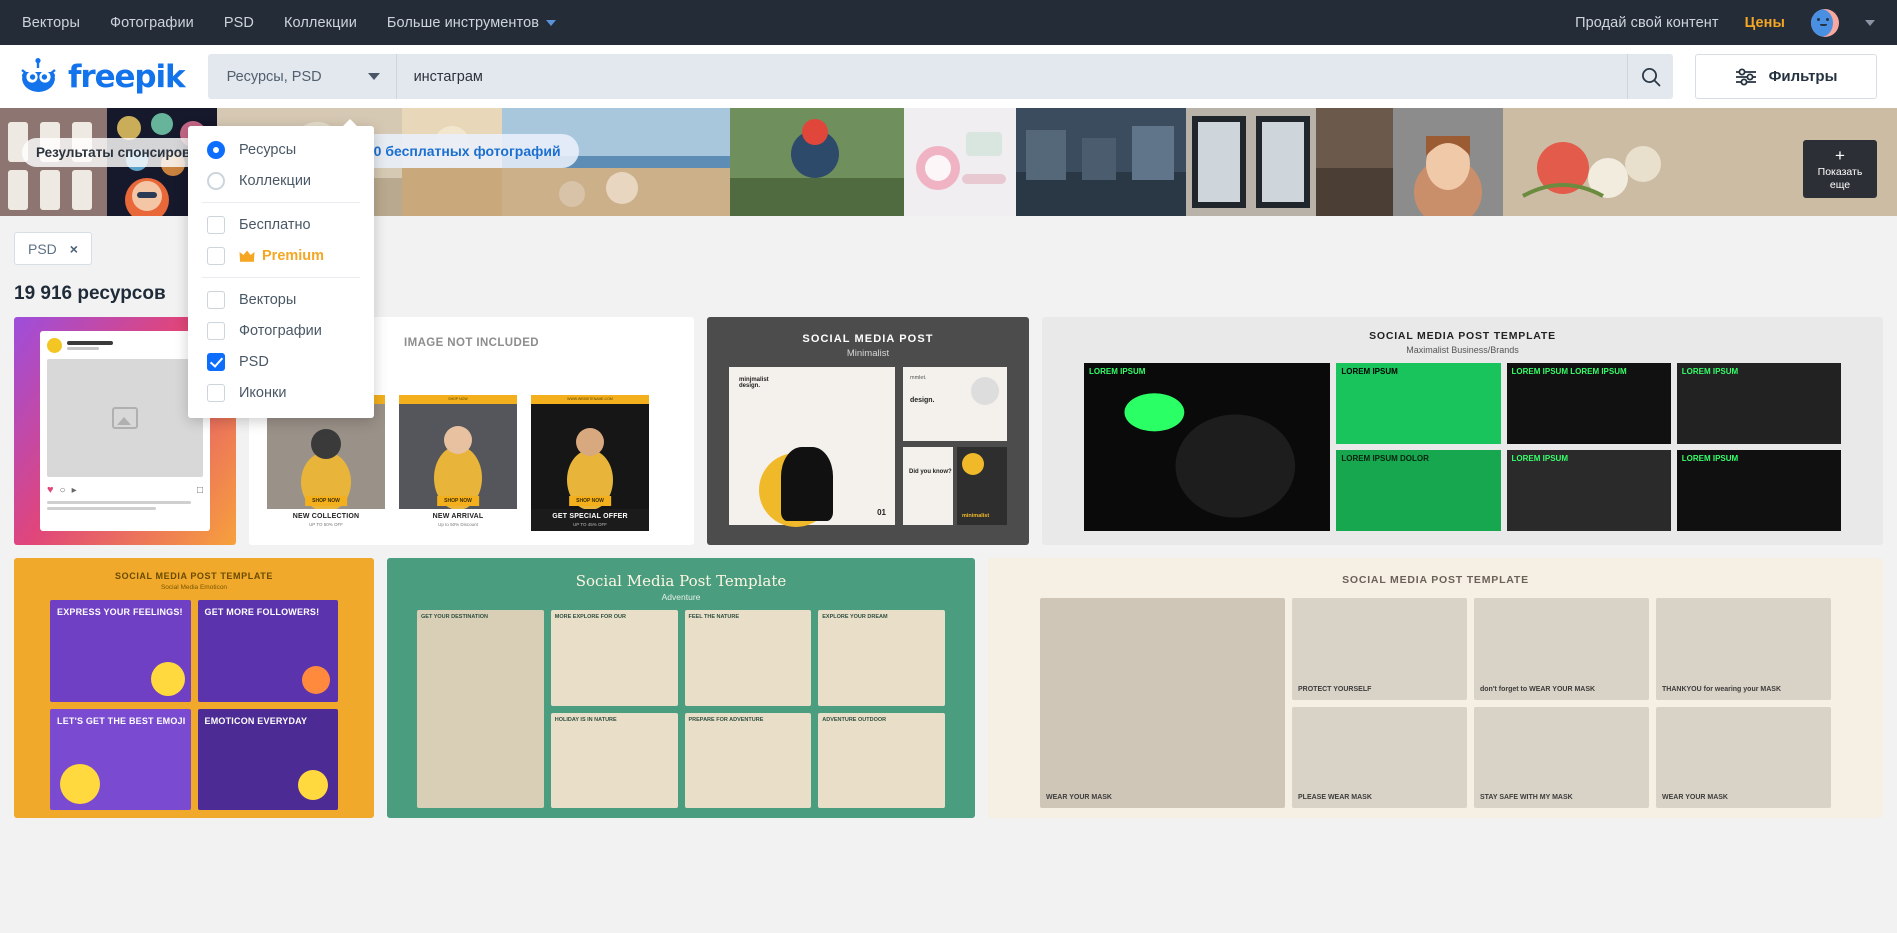  I want to click on nav-item-collections: Коллекции, so click(320, 23).